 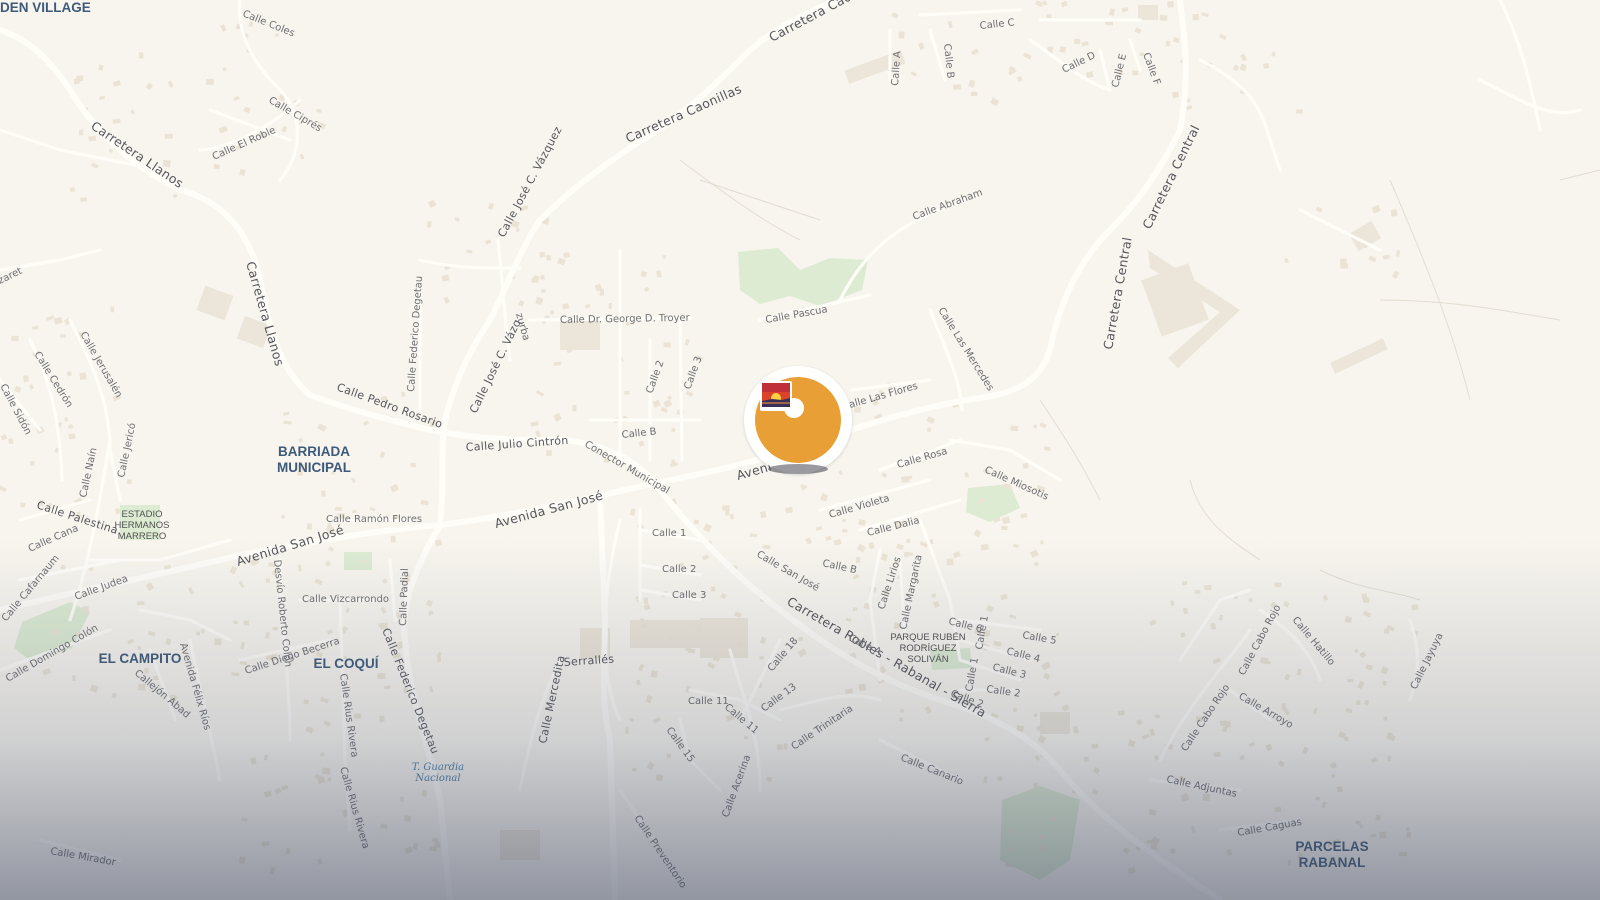 I want to click on place-label-parcelas-line1: PARCELAS, so click(x=1331, y=846).